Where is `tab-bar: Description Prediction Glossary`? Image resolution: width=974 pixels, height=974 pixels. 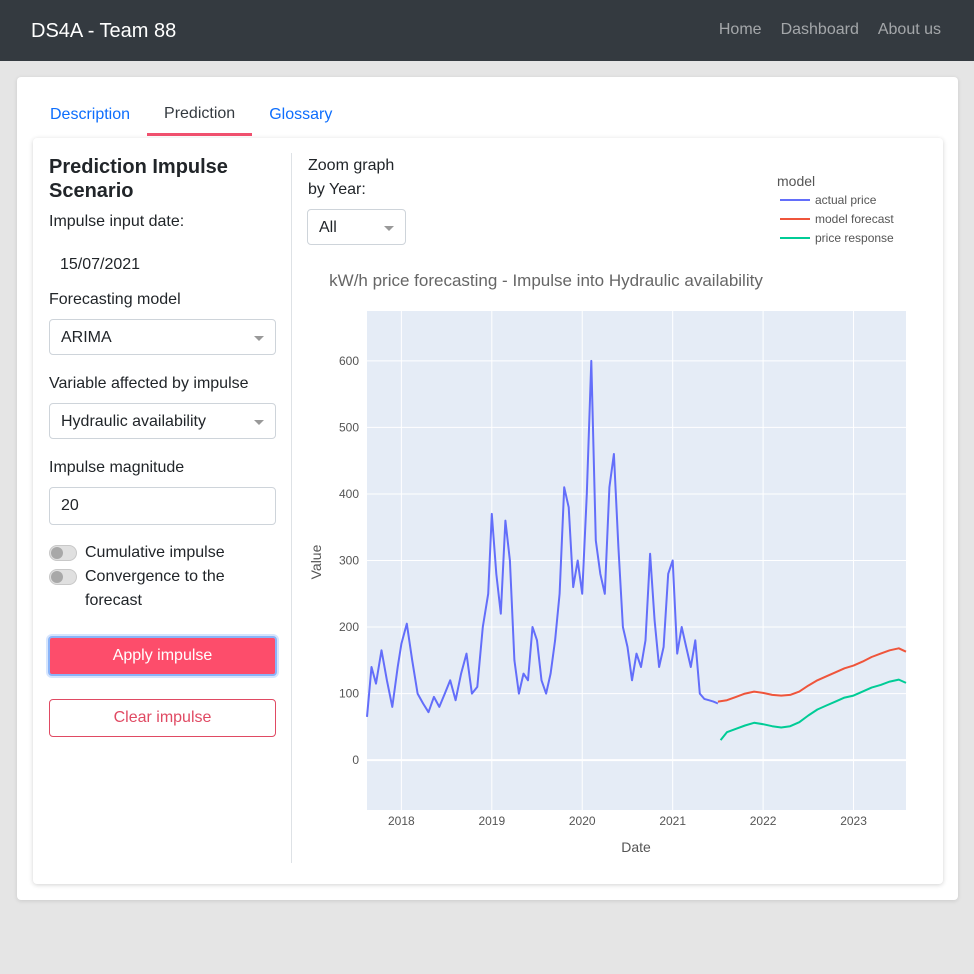
tab-bar: Description Prediction Glossary is located at coordinates (191, 116).